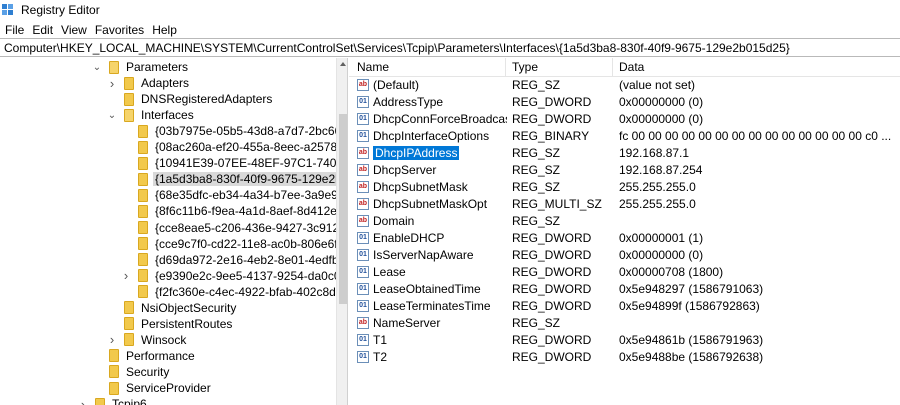  Describe the element at coordinates (432, 289) in the screenshot. I see `value-name-cell: 01 LeaseObtainedTime` at that location.